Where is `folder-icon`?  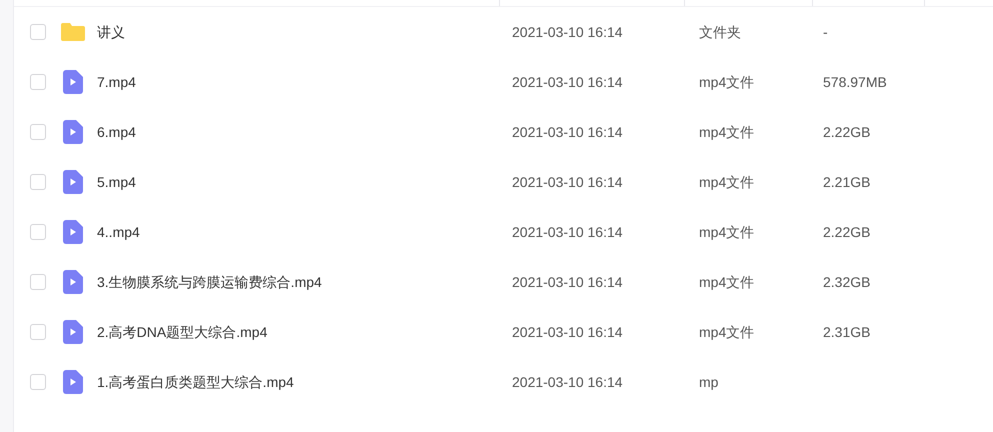 folder-icon is located at coordinates (73, 32).